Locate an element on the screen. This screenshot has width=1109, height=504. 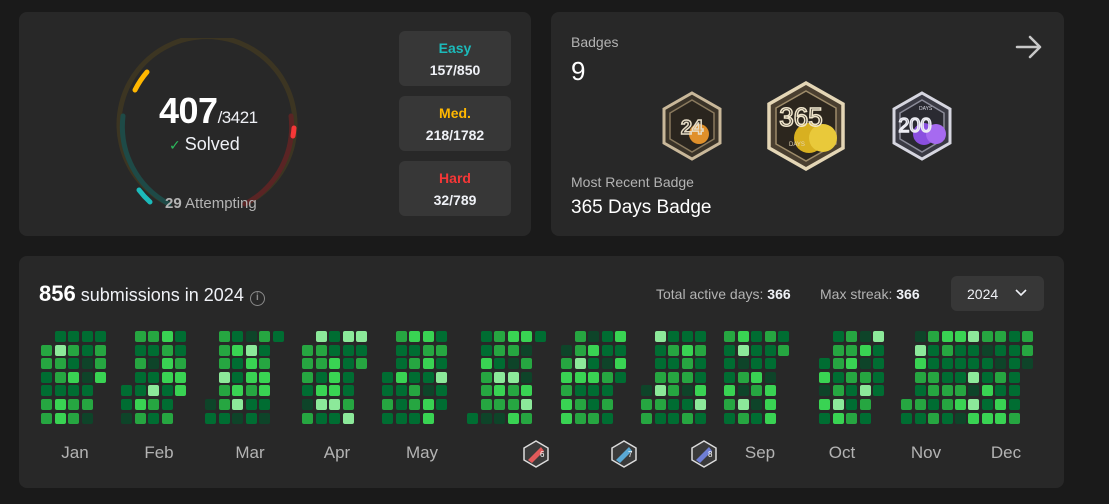
hard-stat: Hard 32/789 is located at coordinates (455, 188).